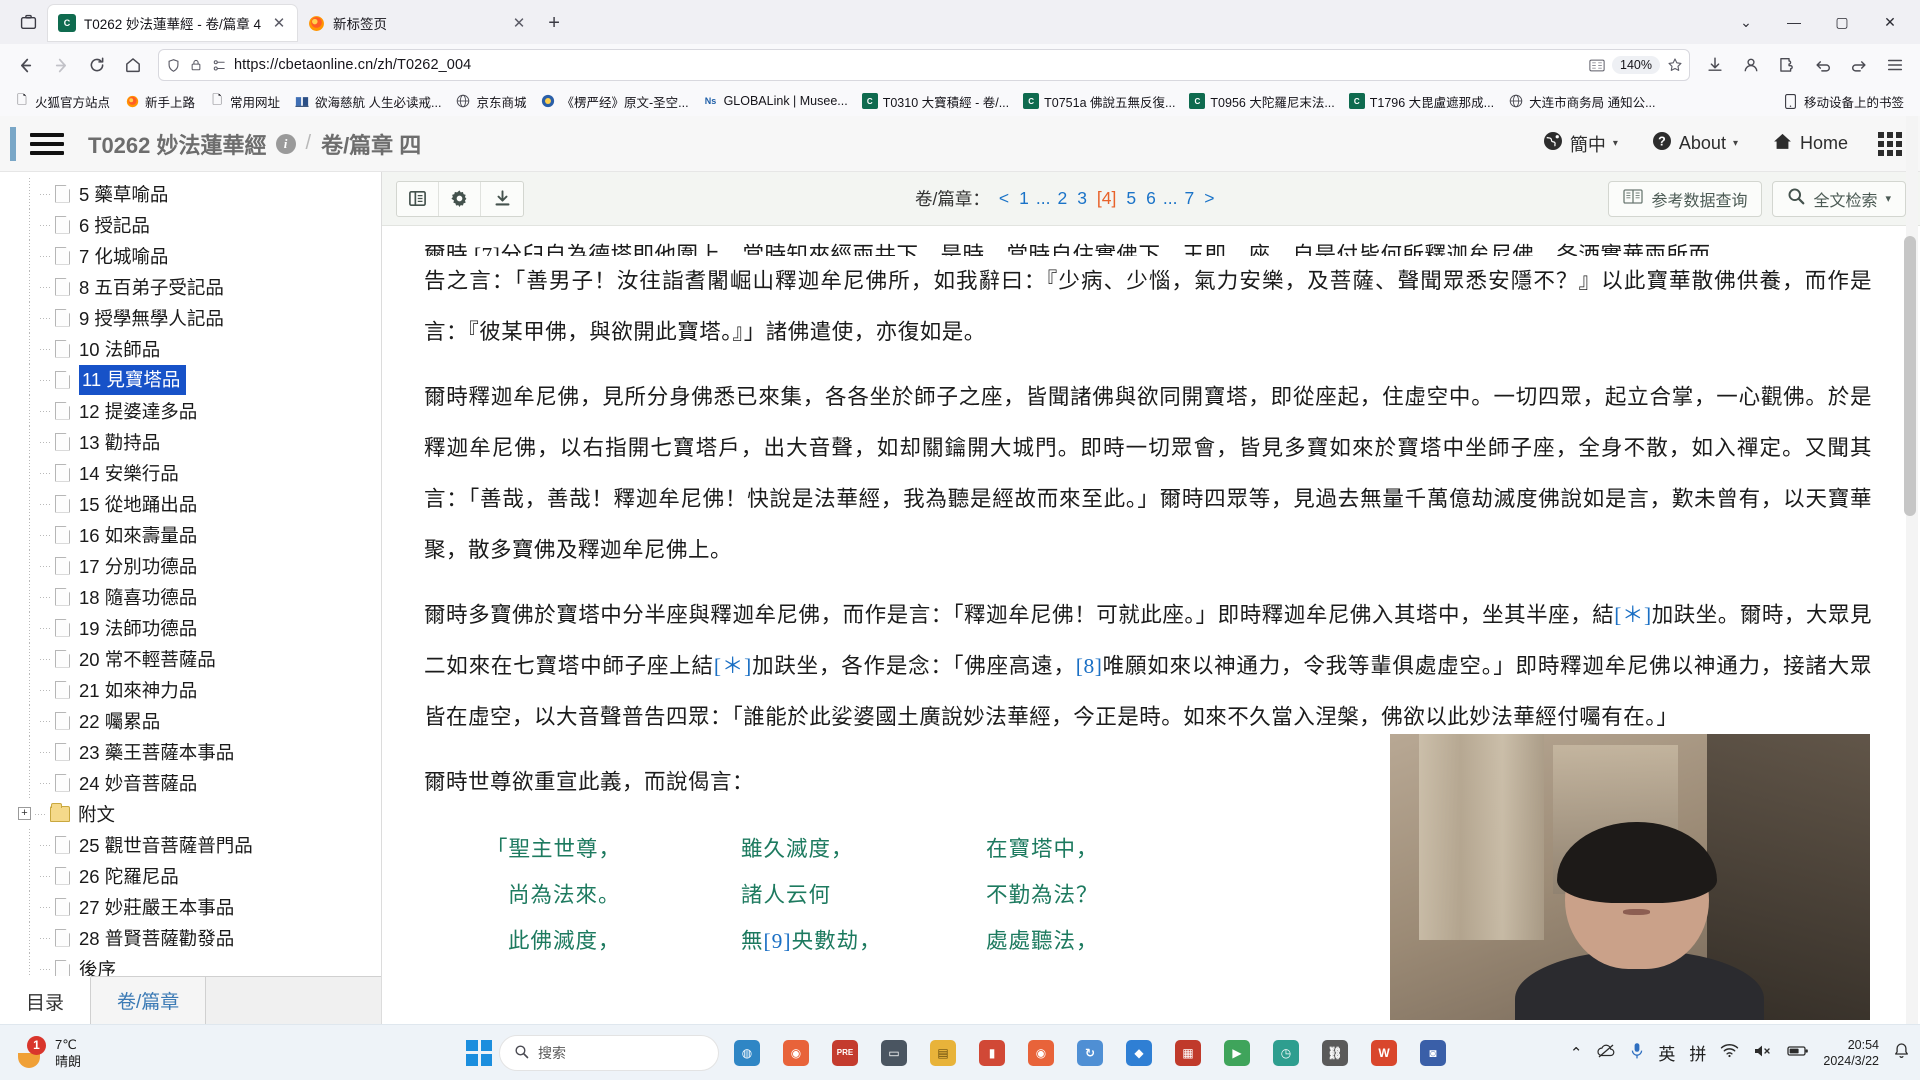 Image resolution: width=1920 pixels, height=1080 pixels. What do you see at coordinates (190, 751) in the screenshot?
I see `toc-item-23: 23 藥王菩薩本事品` at bounding box center [190, 751].